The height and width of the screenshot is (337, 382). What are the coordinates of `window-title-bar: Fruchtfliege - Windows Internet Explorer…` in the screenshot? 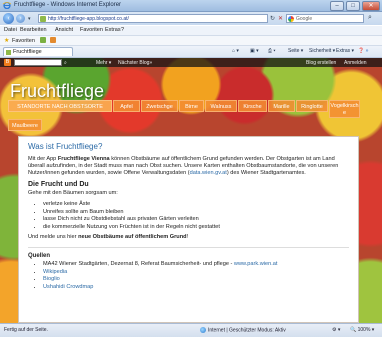 It's located at (191, 6).